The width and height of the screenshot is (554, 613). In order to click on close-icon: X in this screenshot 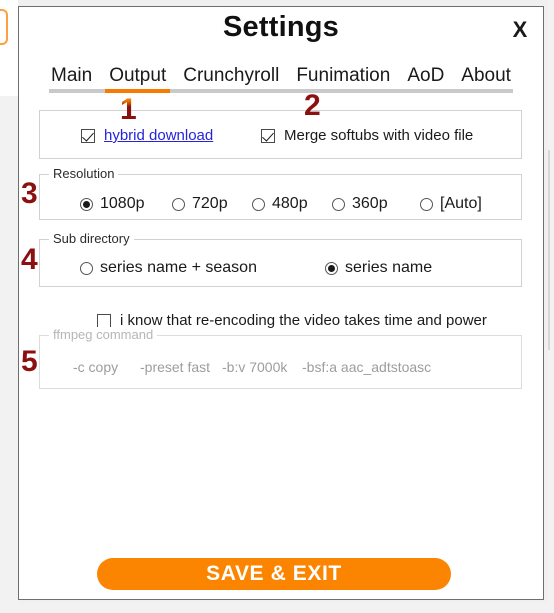, I will do `click(520, 30)`.